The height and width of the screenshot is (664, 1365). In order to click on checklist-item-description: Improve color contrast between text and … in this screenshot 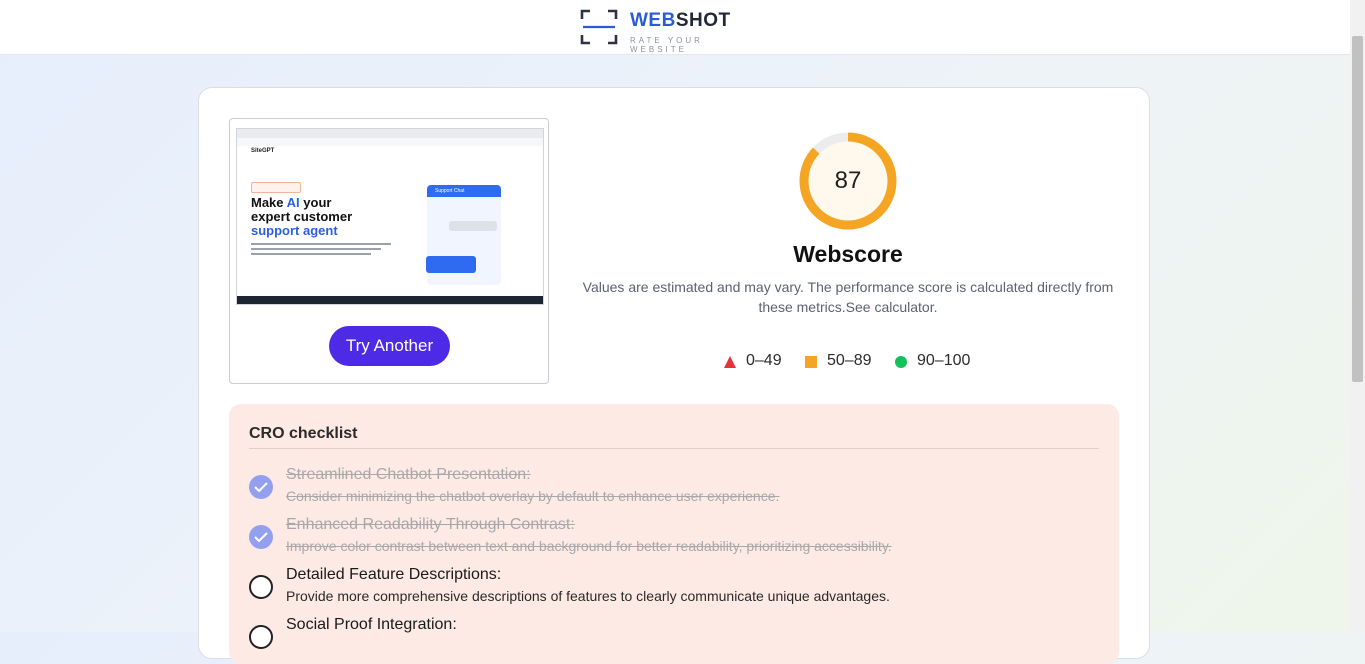, I will do `click(589, 546)`.